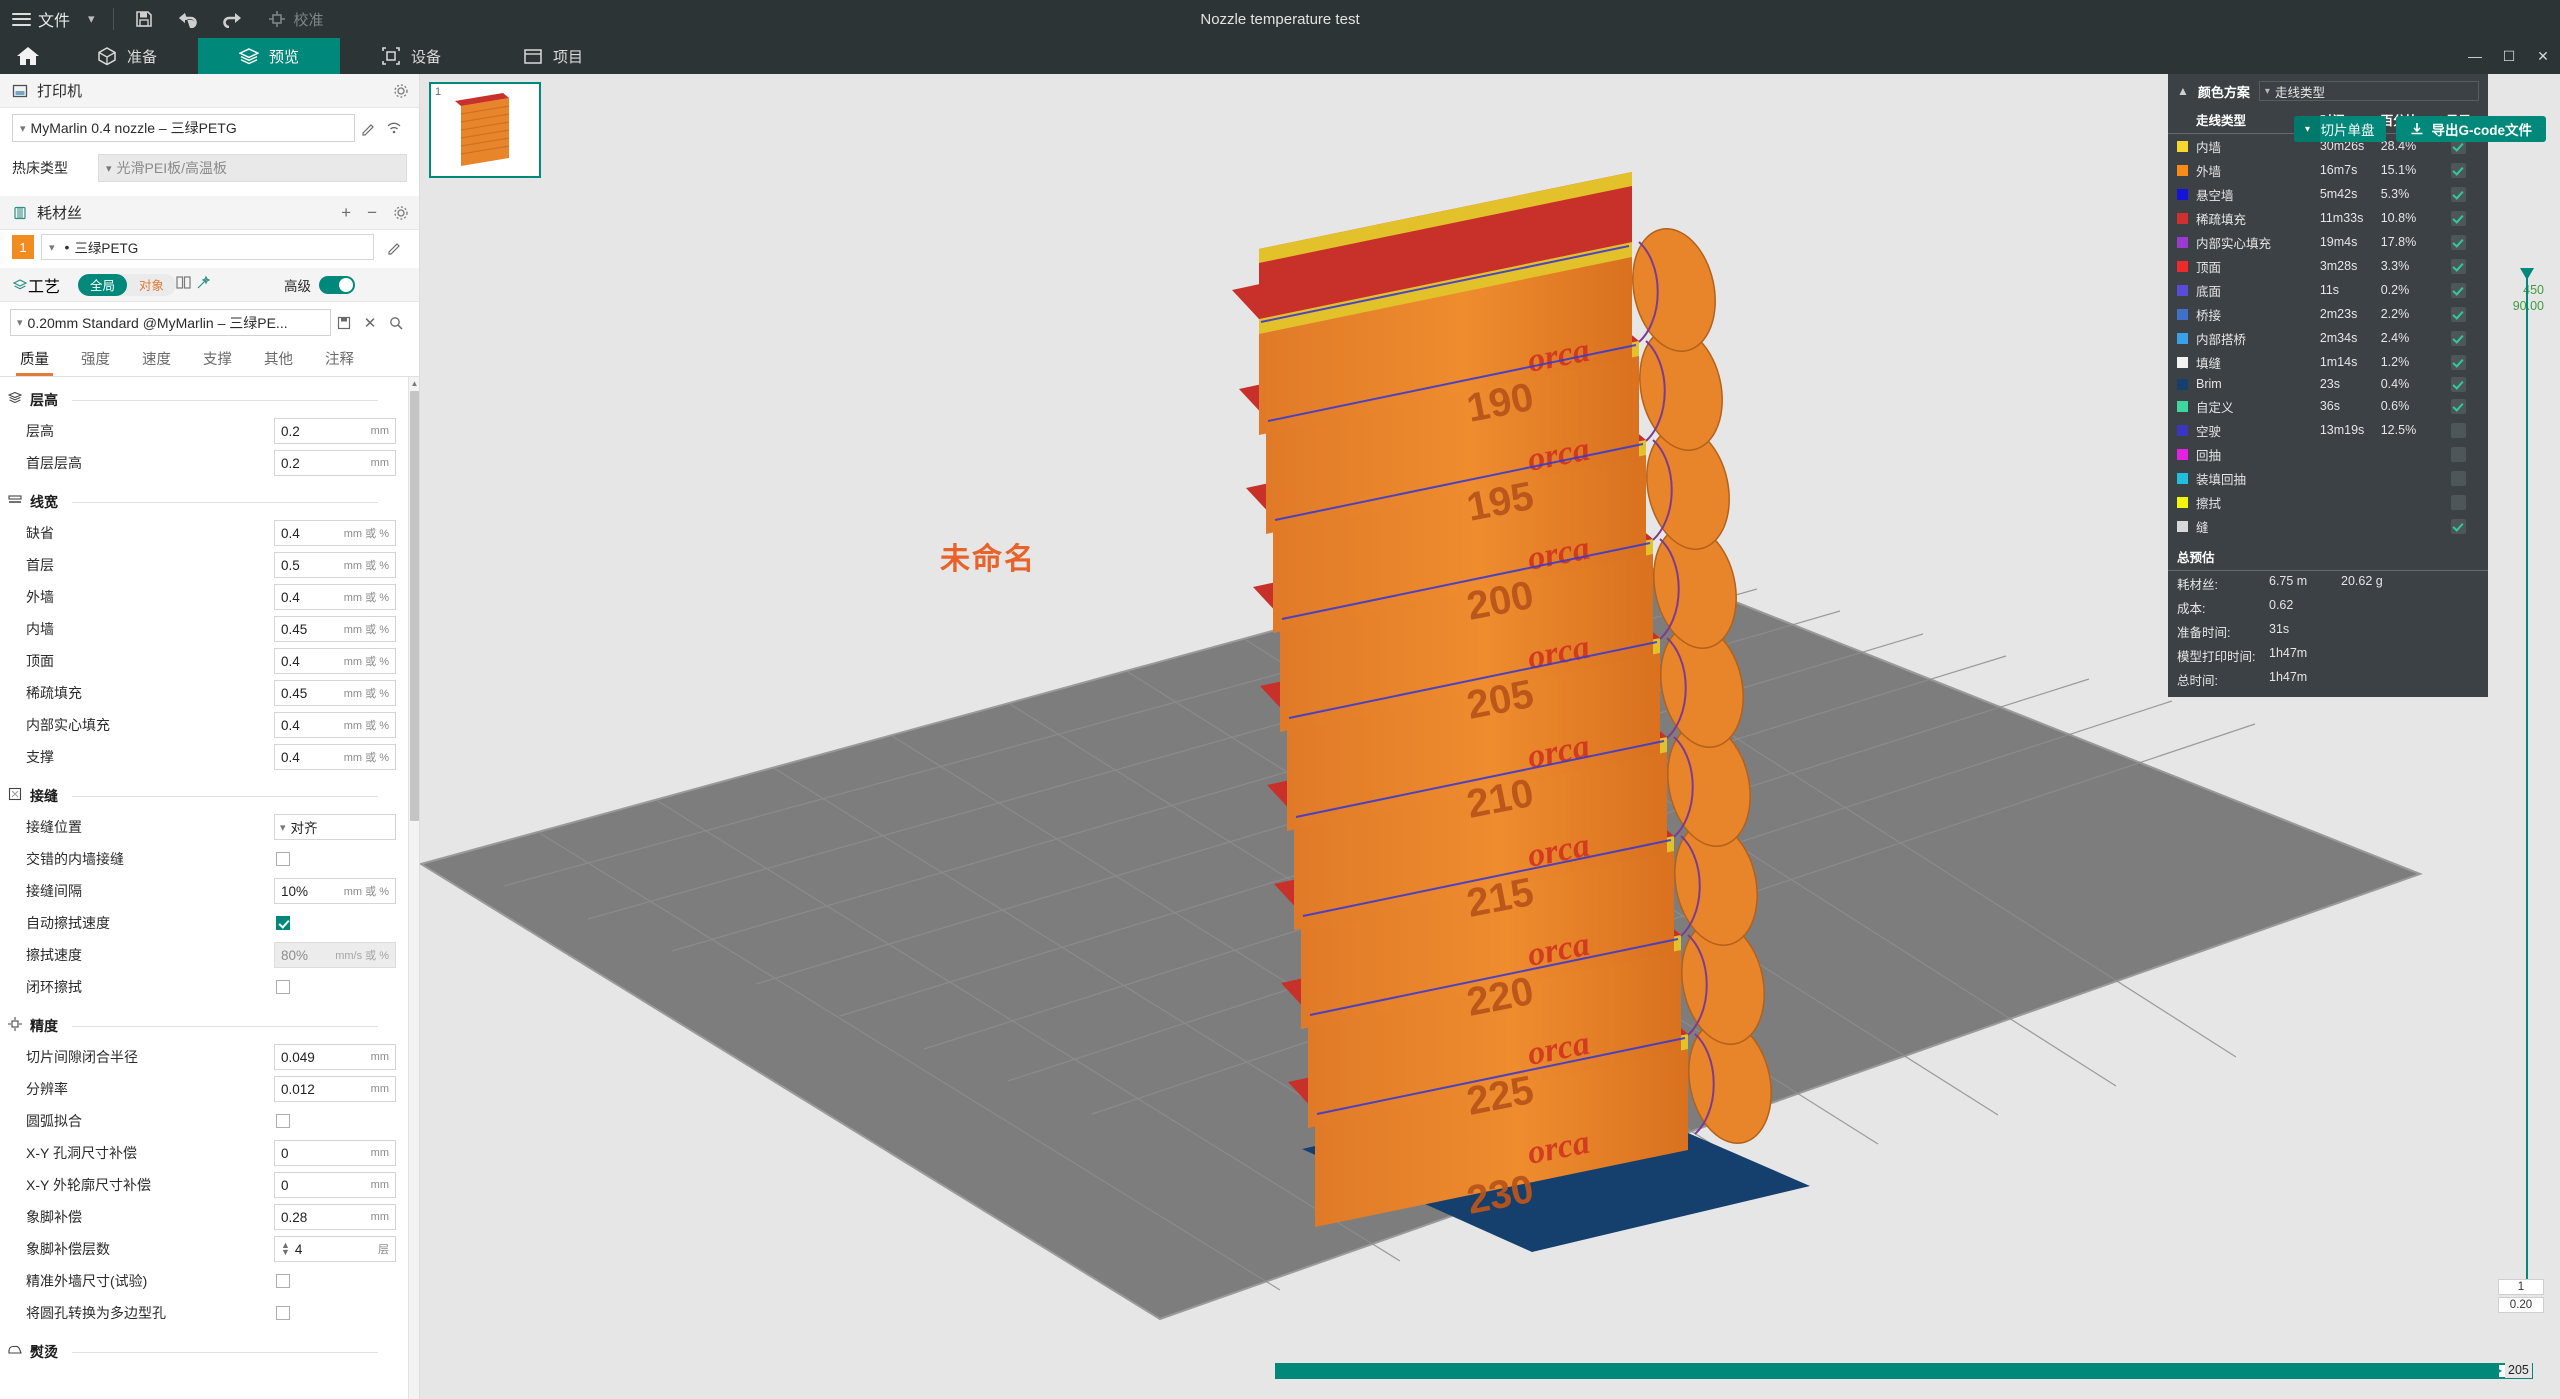 This screenshot has width=2560, height=1399. Describe the element at coordinates (2509, 56) in the screenshot. I see `maximize-button: ☐` at that location.